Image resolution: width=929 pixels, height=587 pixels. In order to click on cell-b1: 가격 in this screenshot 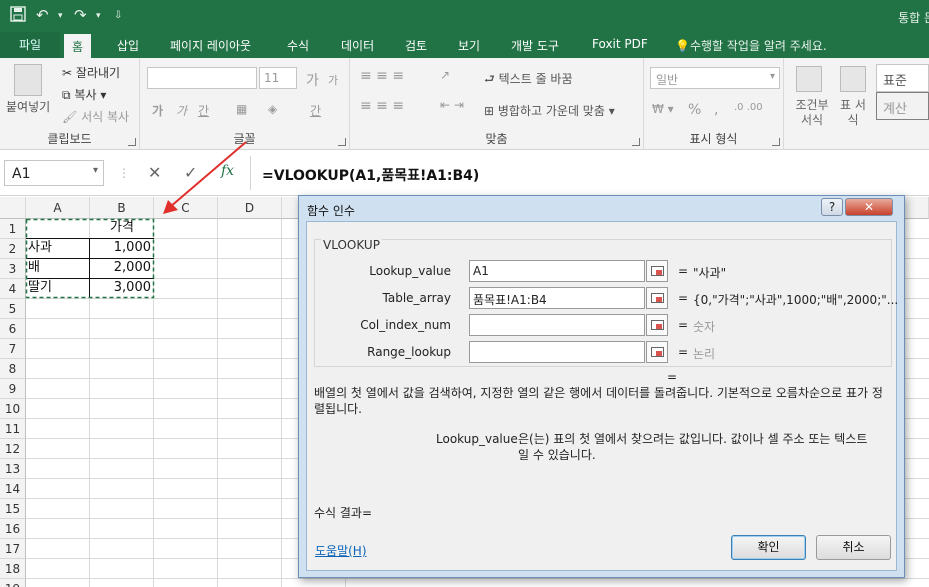, I will do `click(122, 228)`.